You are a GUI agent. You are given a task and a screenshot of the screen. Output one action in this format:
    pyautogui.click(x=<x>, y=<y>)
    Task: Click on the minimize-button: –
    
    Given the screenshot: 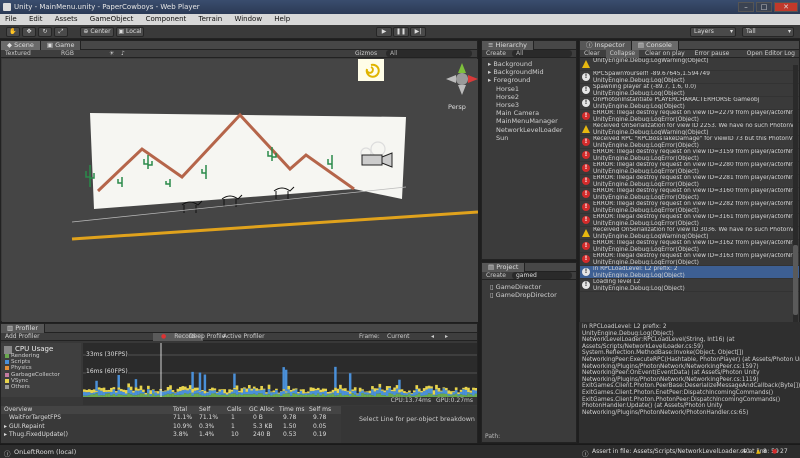 What is the action you would take?
    pyautogui.click(x=746, y=7)
    